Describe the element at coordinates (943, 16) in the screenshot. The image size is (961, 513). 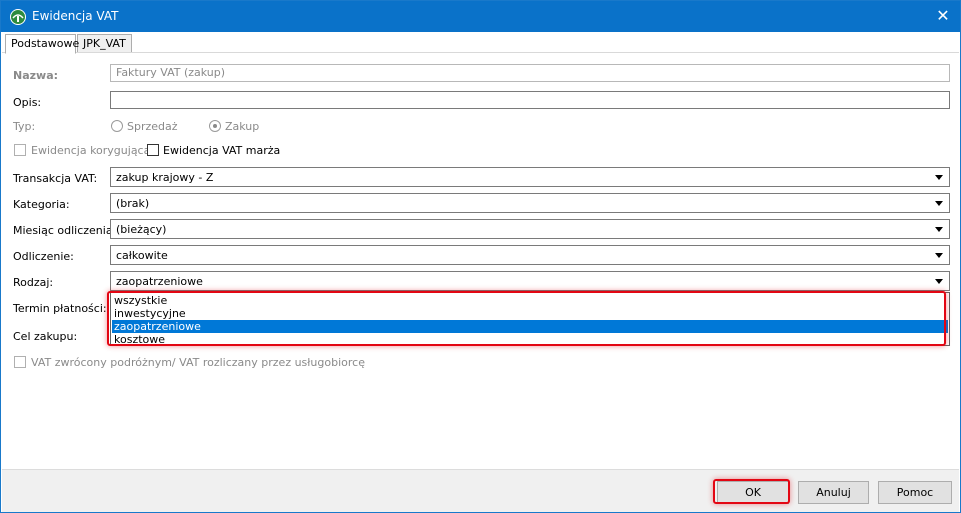
I see `close-icon: ✕` at that location.